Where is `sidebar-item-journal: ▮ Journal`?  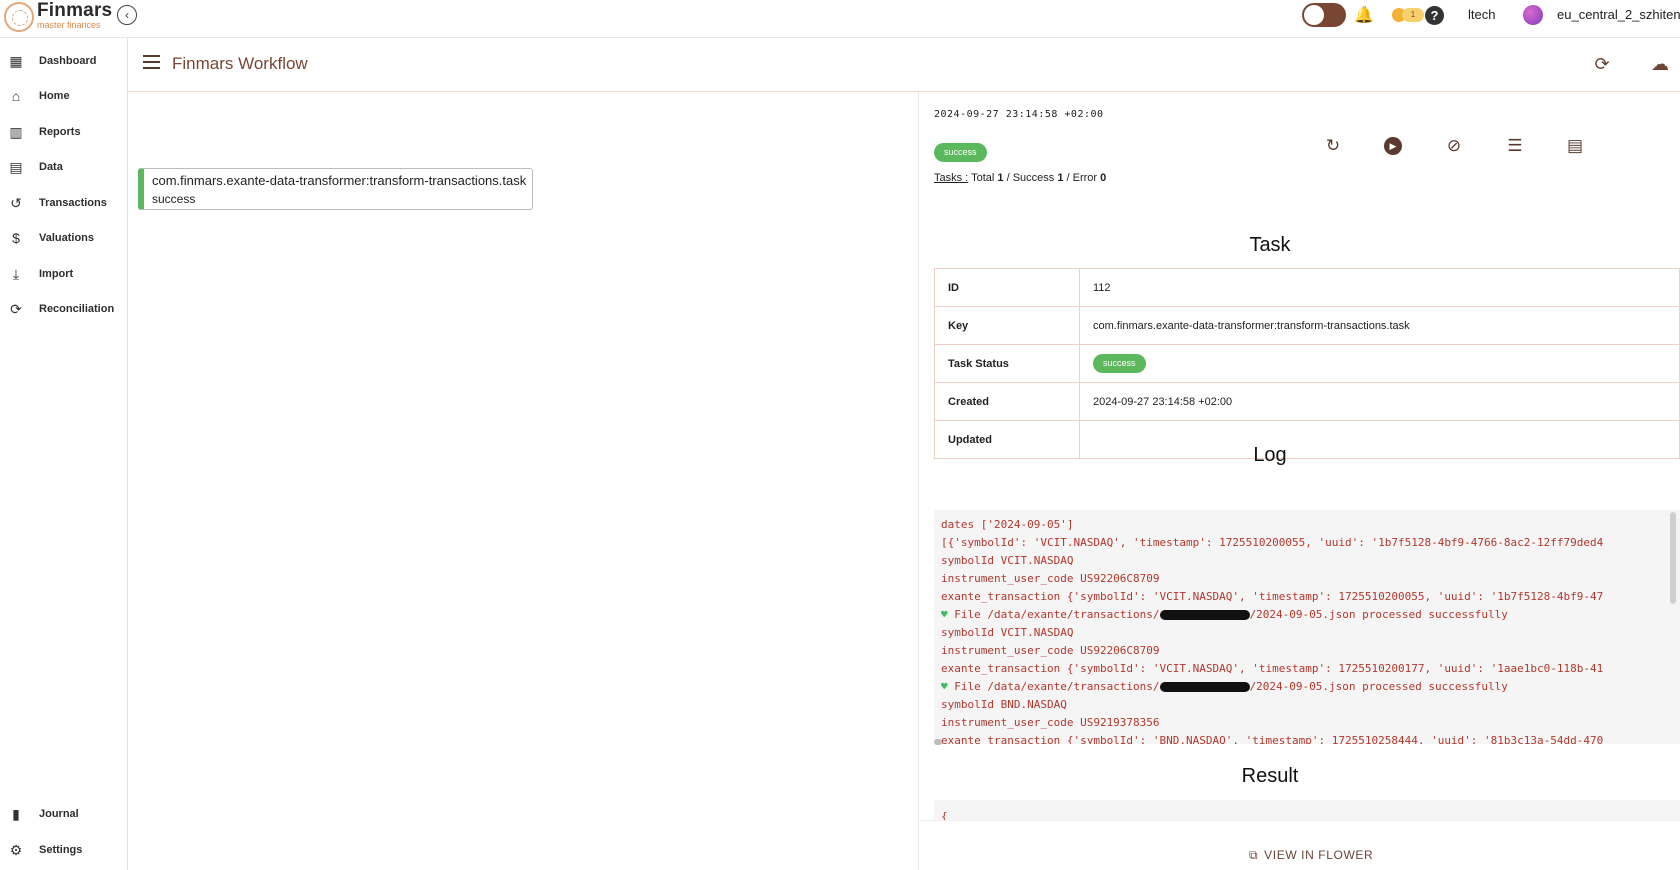 sidebar-item-journal: ▮ Journal is located at coordinates (63, 814).